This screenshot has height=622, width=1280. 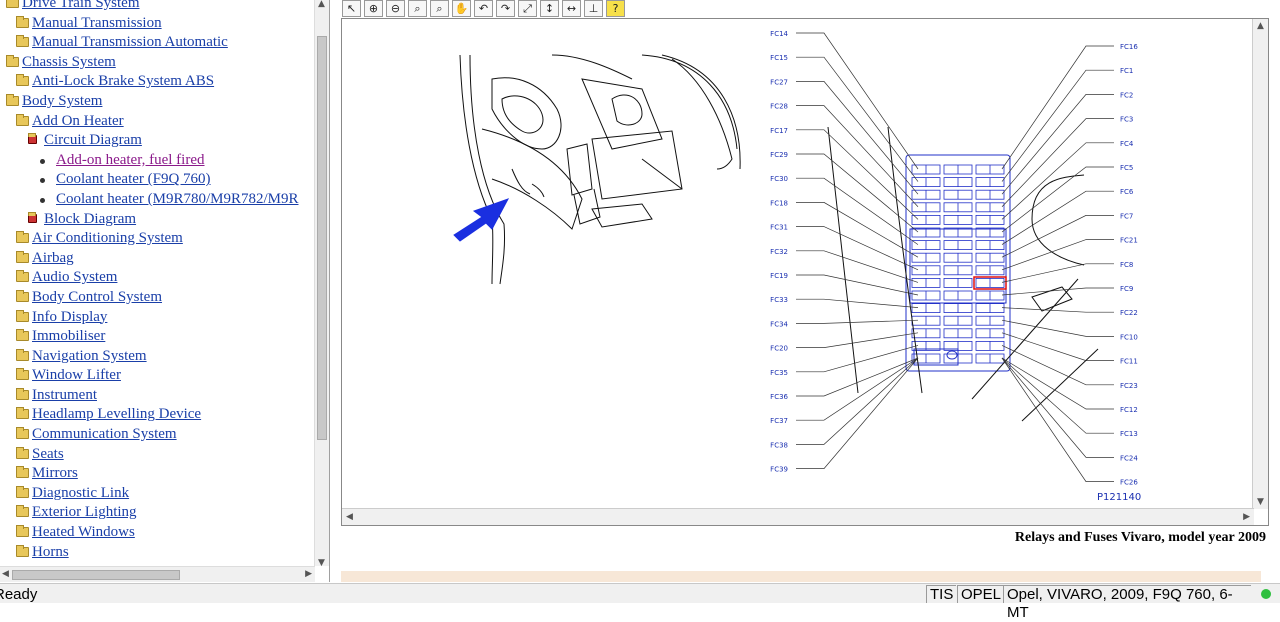 I want to click on tree-item-label: Horns, so click(x=50, y=553).